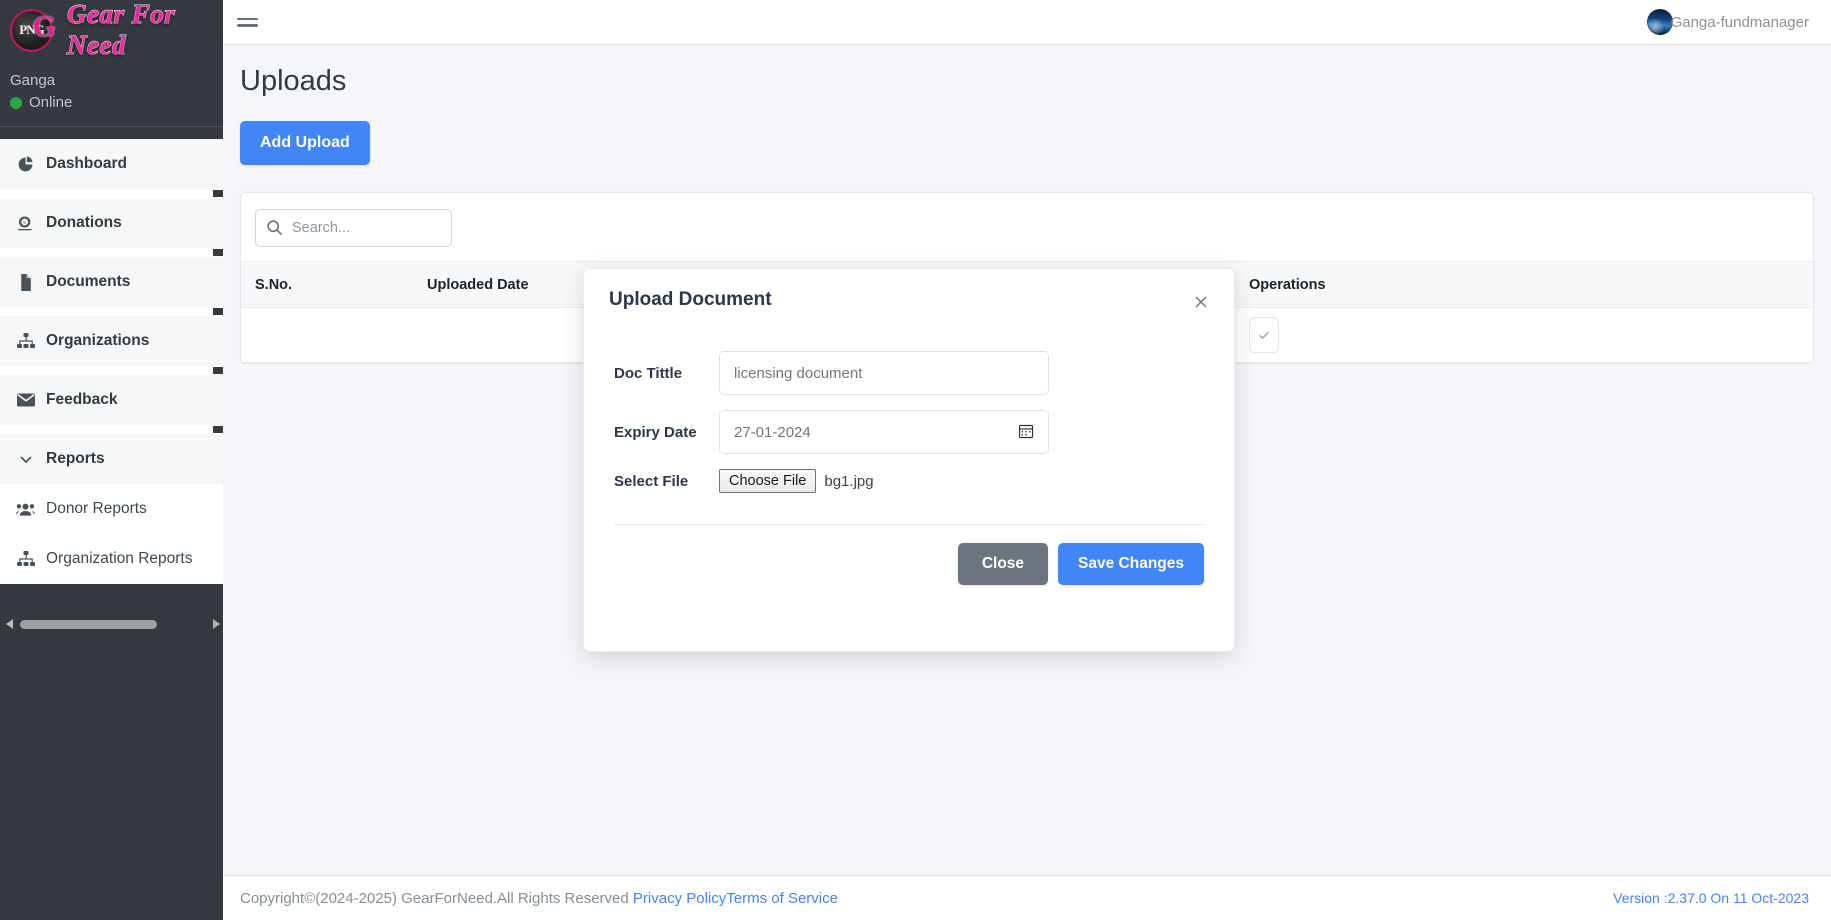 This screenshot has width=1831, height=920. I want to click on user-panel-status: Online, so click(110, 103).